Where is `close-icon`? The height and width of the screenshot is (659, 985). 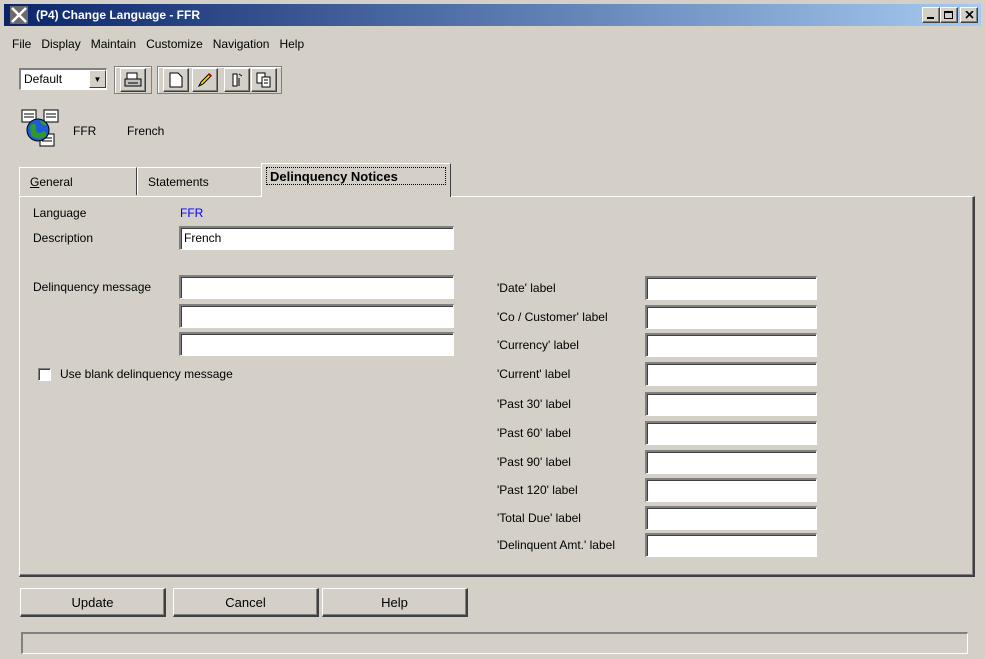
close-icon is located at coordinates (969, 15).